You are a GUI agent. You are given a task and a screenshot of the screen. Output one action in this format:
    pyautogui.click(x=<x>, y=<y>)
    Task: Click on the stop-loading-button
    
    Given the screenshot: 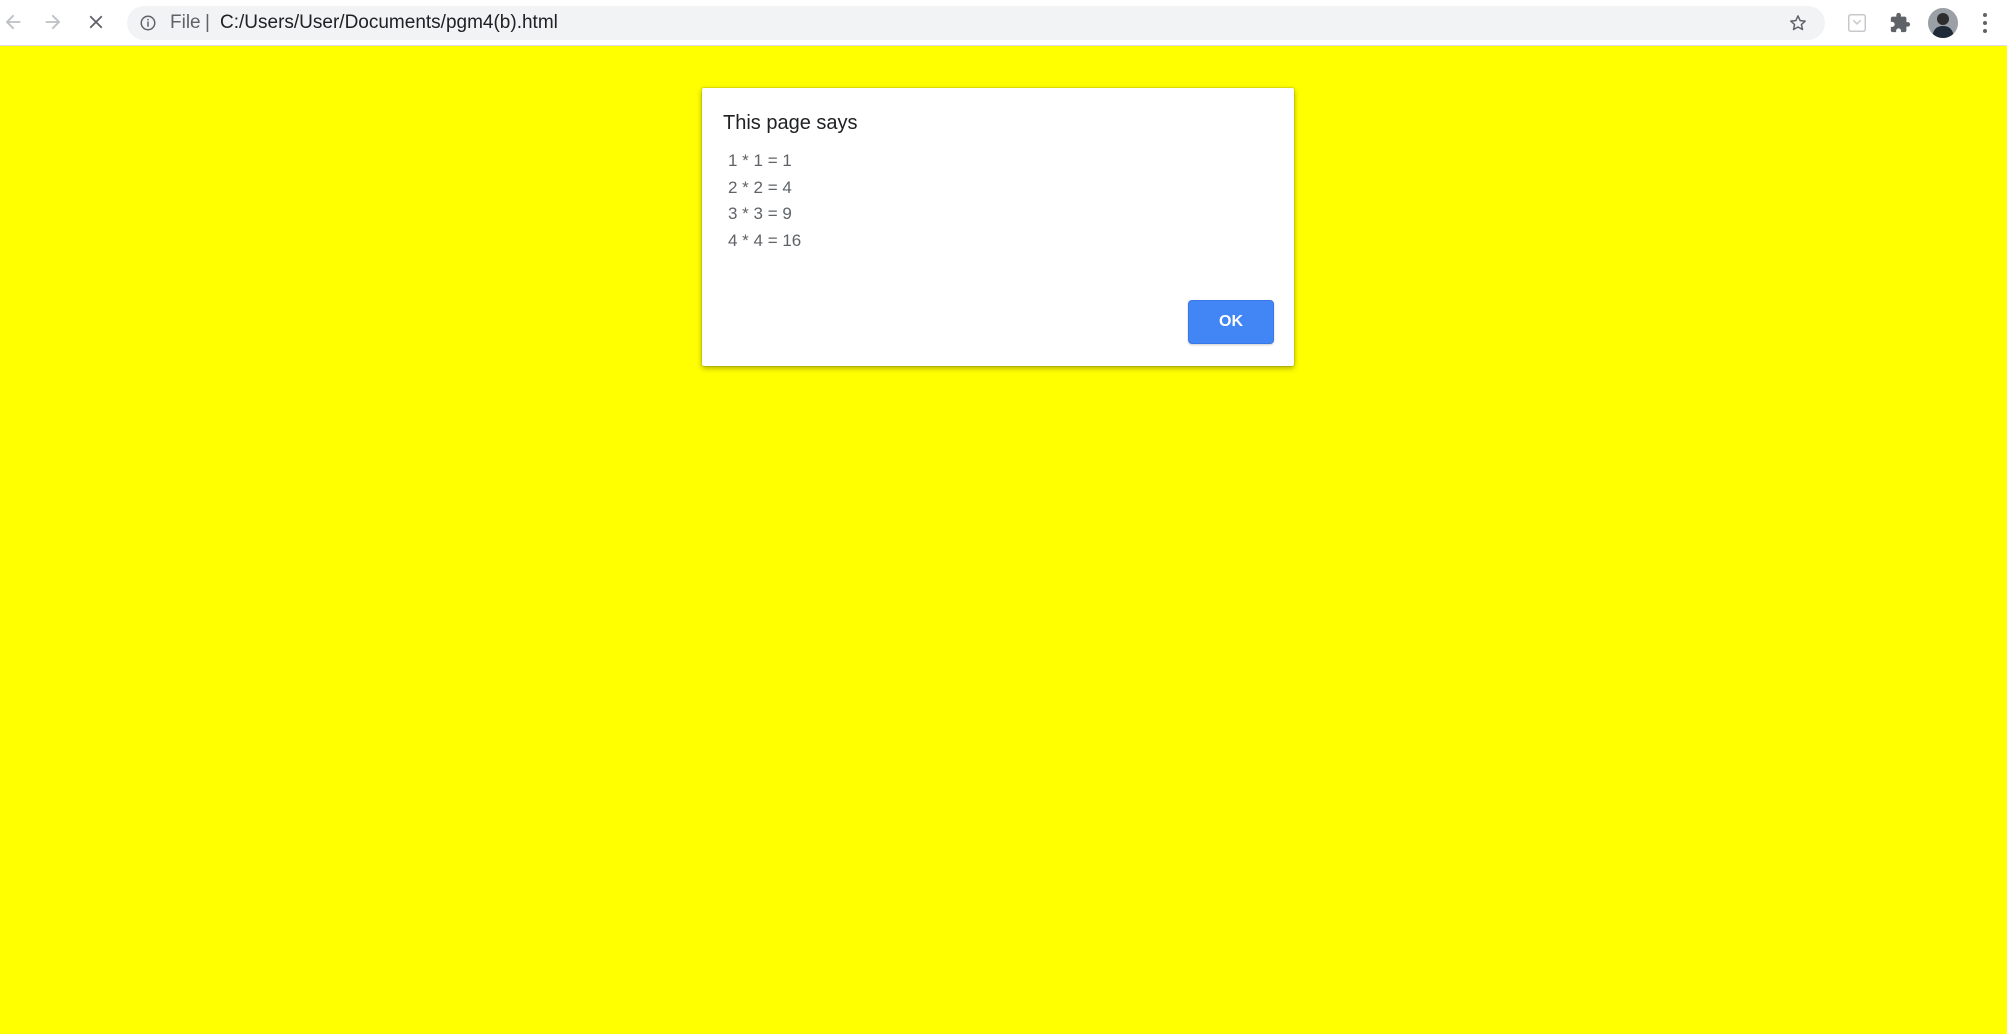 What is the action you would take?
    pyautogui.click(x=96, y=22)
    